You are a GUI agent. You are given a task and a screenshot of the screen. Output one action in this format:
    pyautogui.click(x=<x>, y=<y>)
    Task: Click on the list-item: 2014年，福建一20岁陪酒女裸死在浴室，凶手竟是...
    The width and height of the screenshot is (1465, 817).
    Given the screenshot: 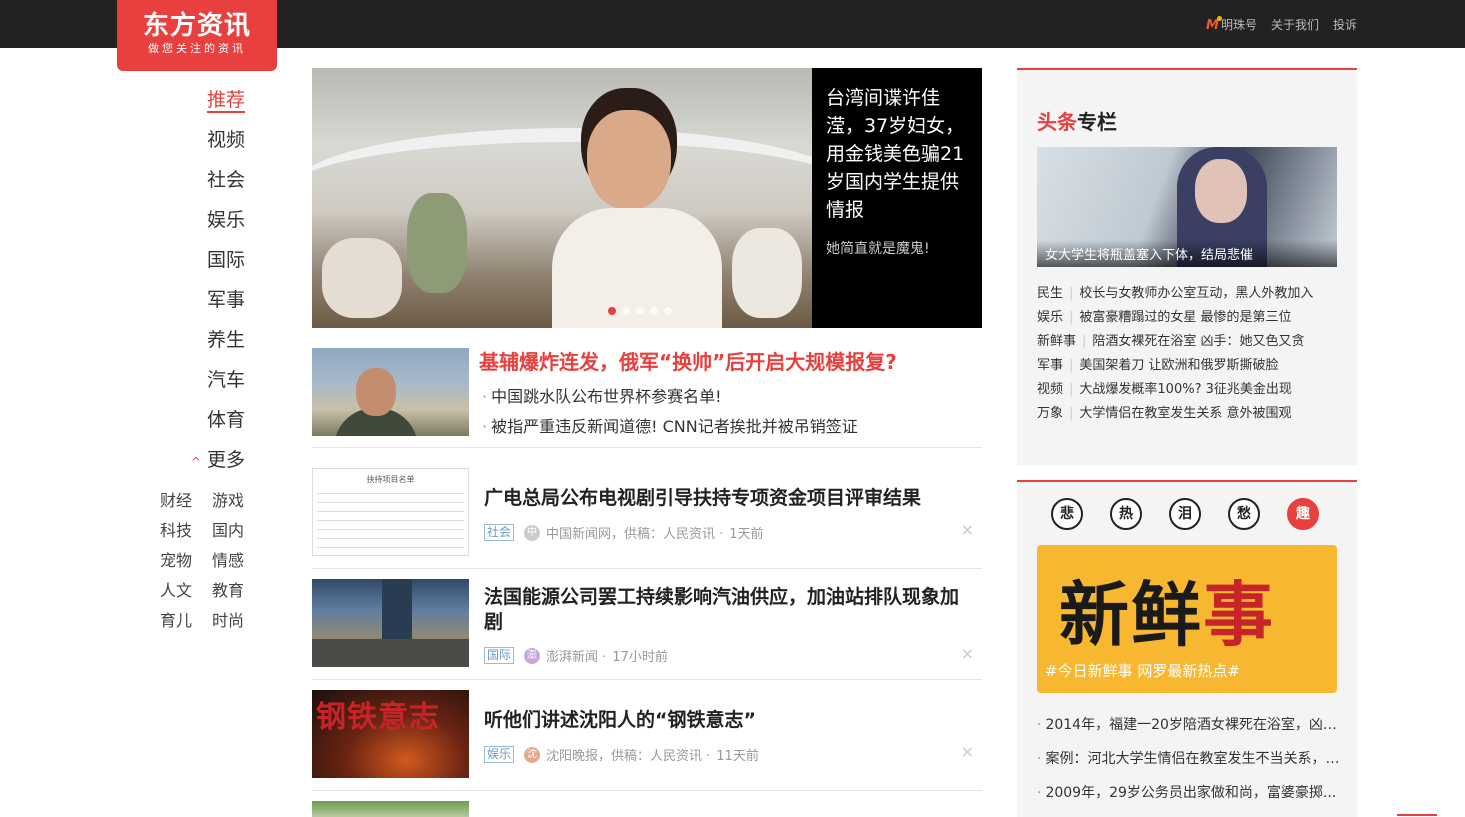 What is the action you would take?
    pyautogui.click(x=1189, y=725)
    